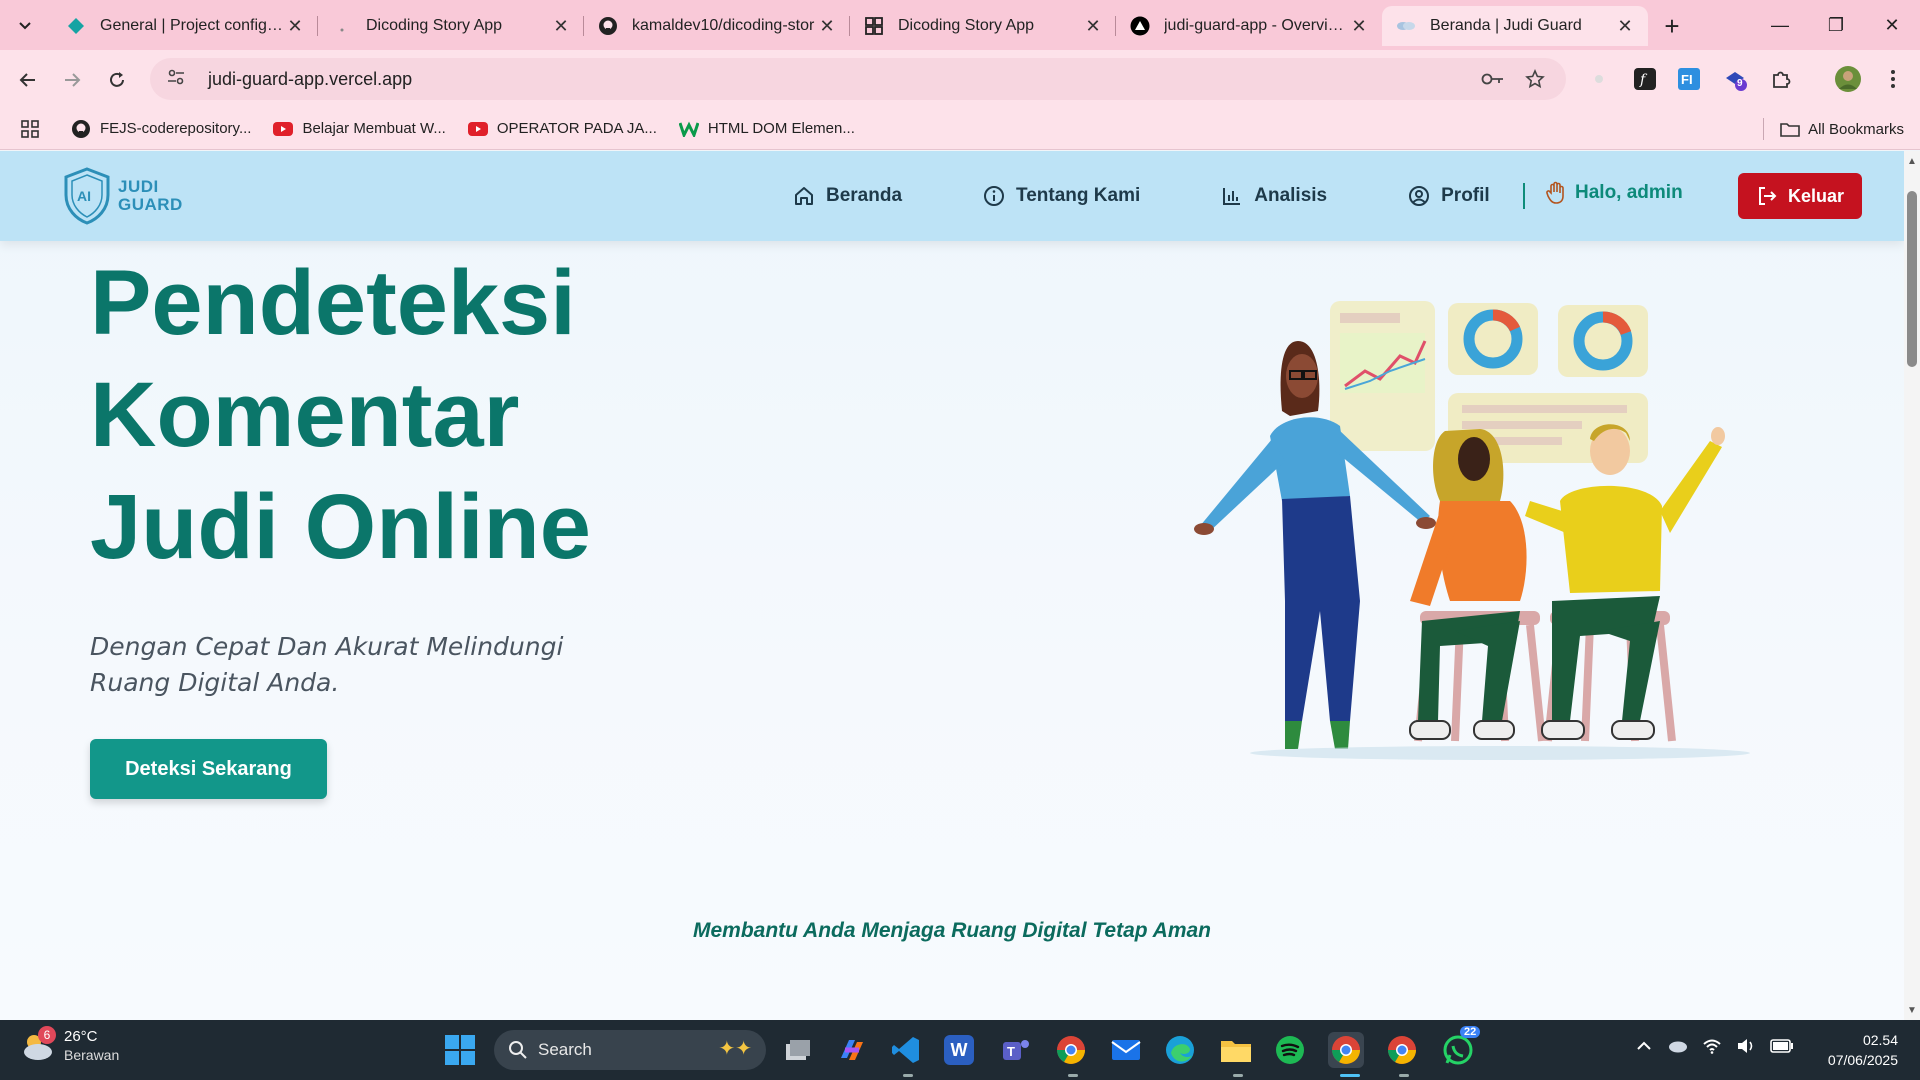  I want to click on svg-text: AI, so click(84, 196).